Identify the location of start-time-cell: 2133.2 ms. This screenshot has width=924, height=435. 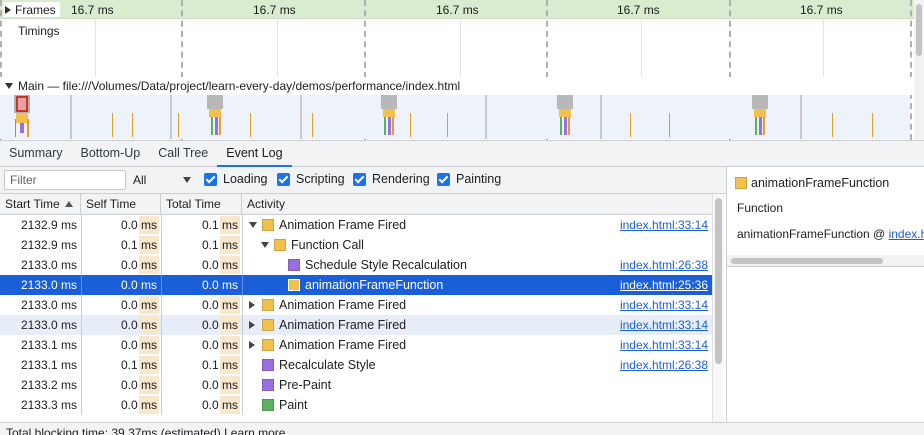
(48, 385).